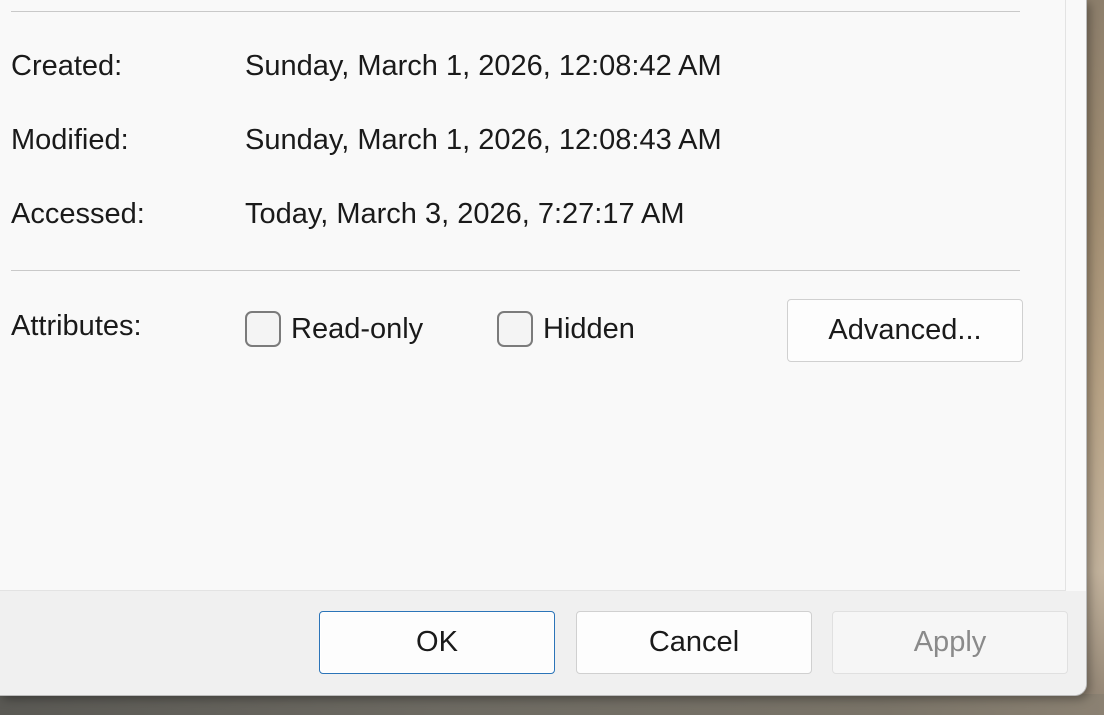  What do you see at coordinates (67, 66) in the screenshot?
I see `created-label: Created:` at bounding box center [67, 66].